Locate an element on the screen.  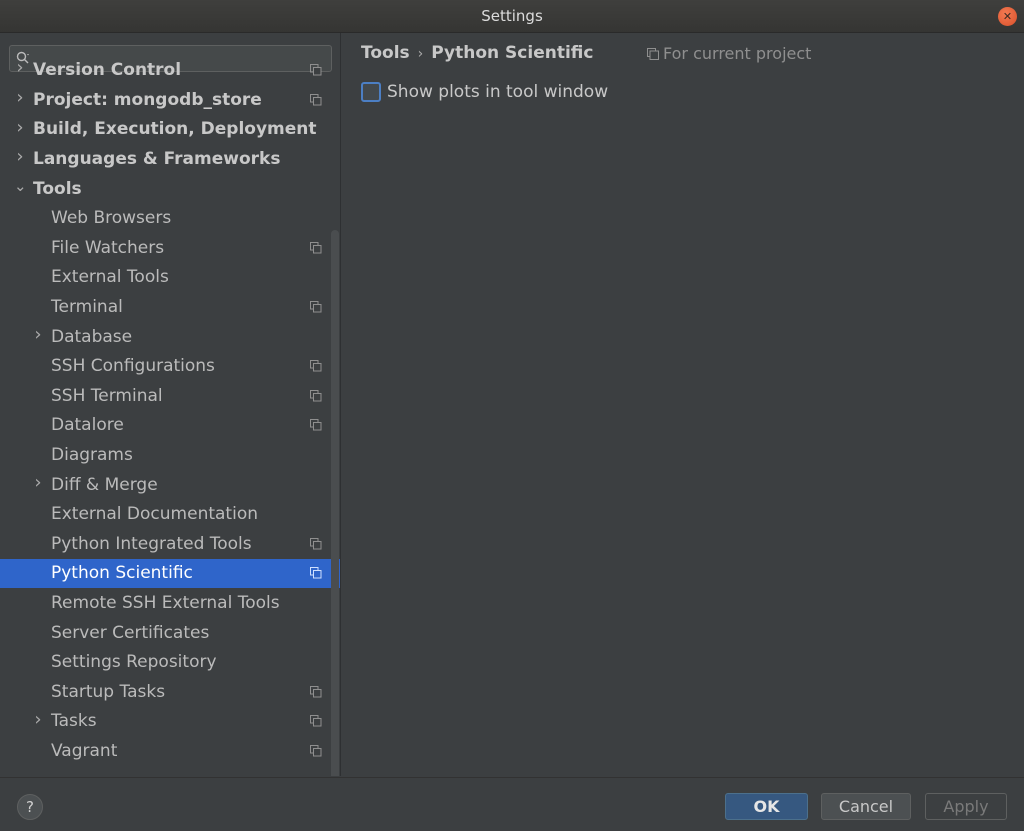
tree-item-external-documentation: External Documentation is located at coordinates (170, 514).